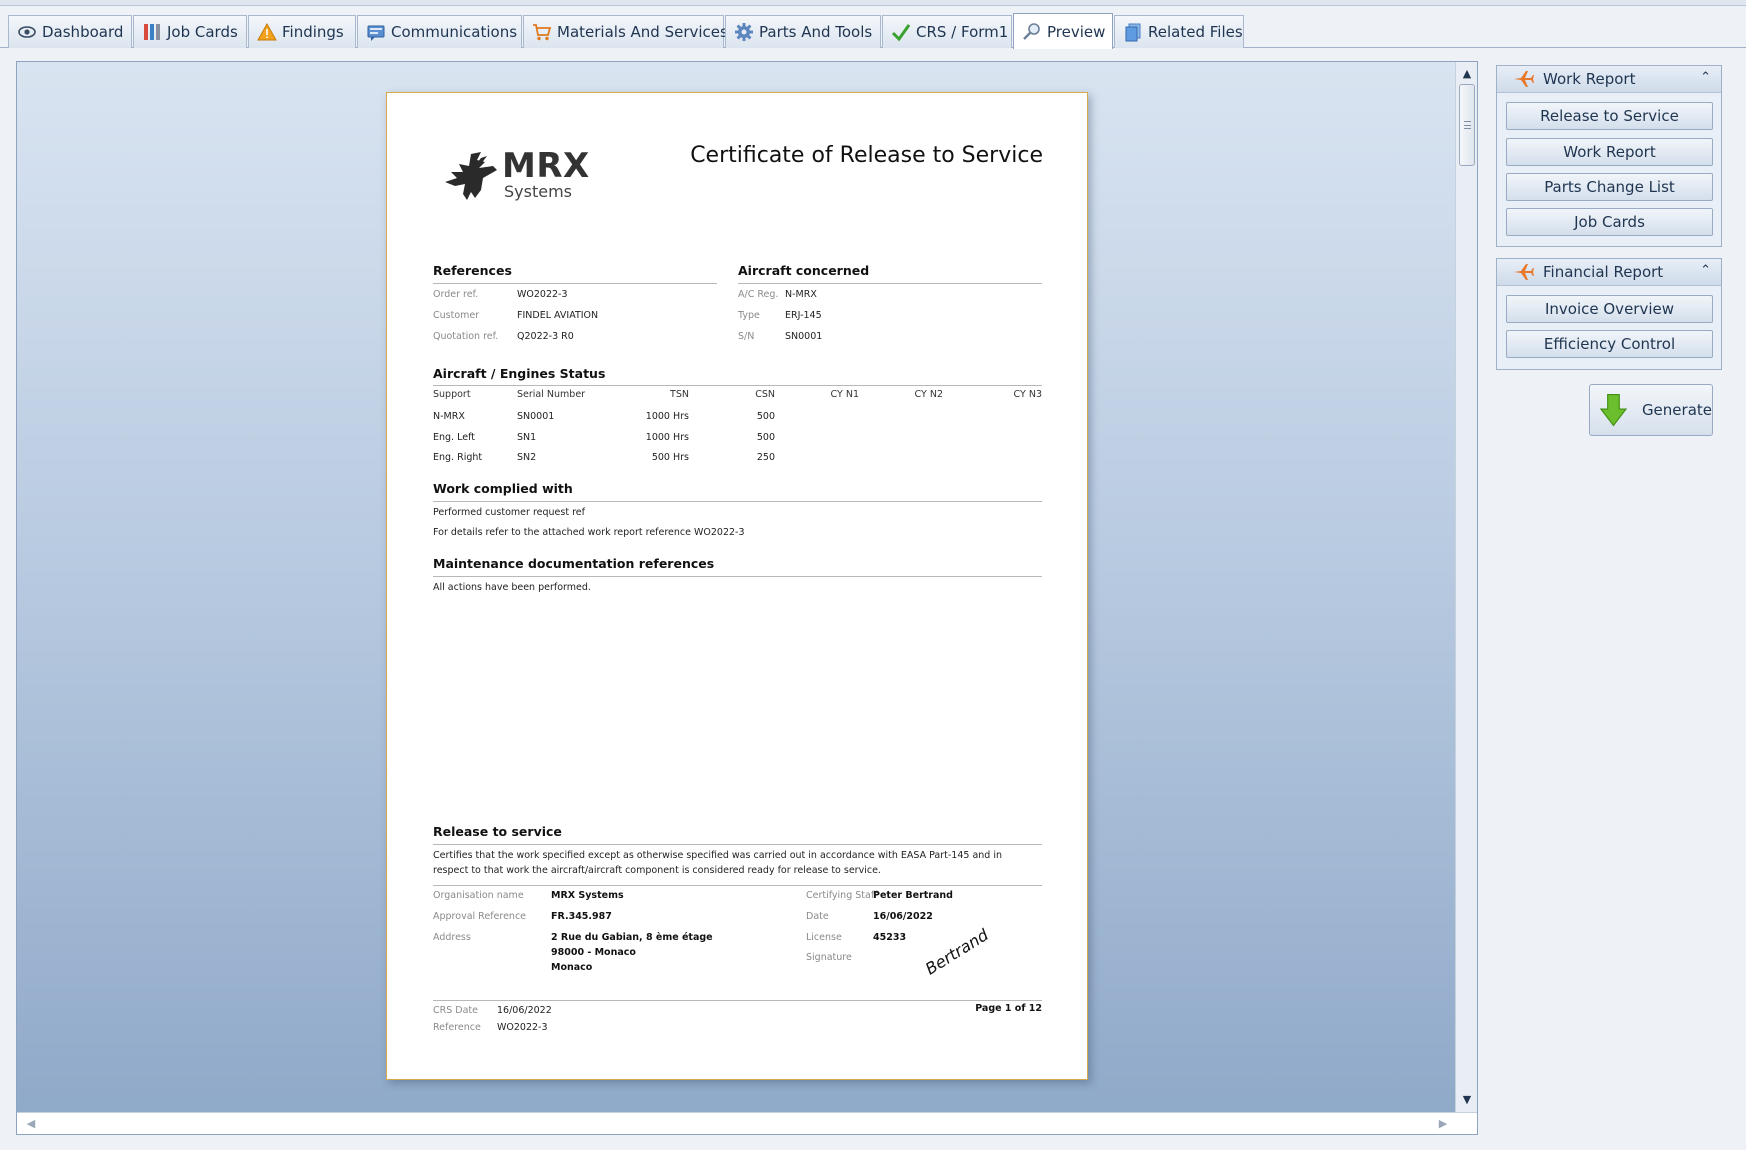  I want to click on tab-label: Communications, so click(454, 32).